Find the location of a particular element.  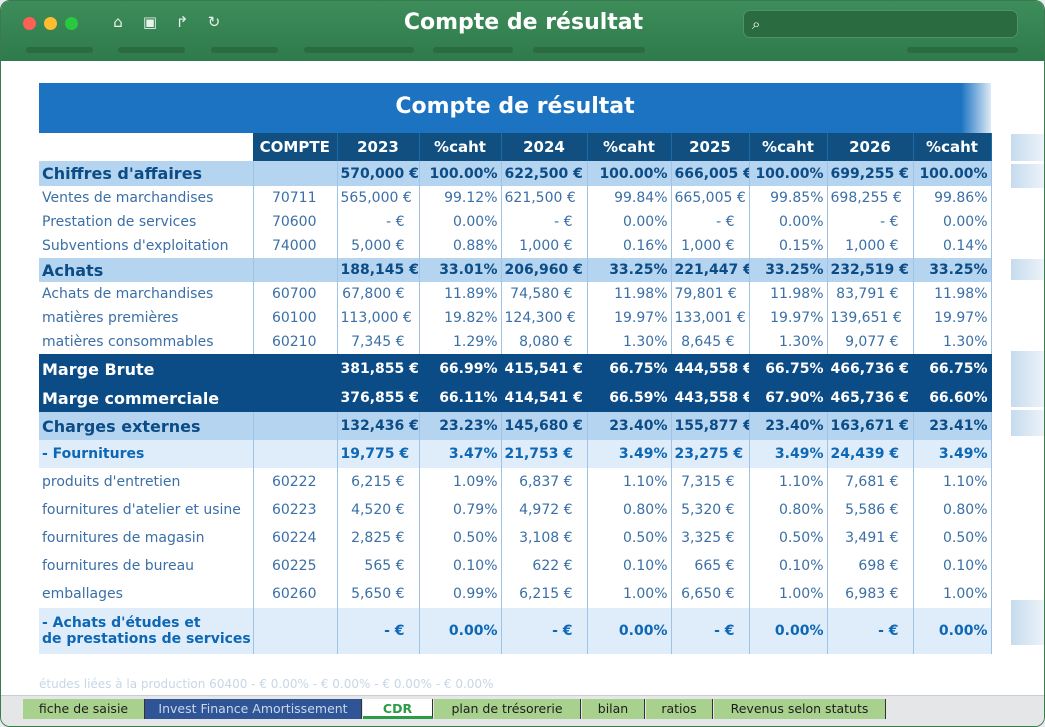

row-label: fournitures de bureau is located at coordinates (146, 566).